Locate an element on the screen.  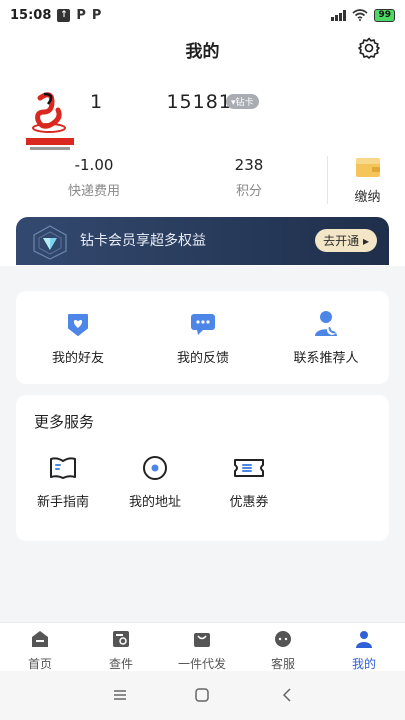
quick-action-label: 我的反馈 is located at coordinates (202, 358).